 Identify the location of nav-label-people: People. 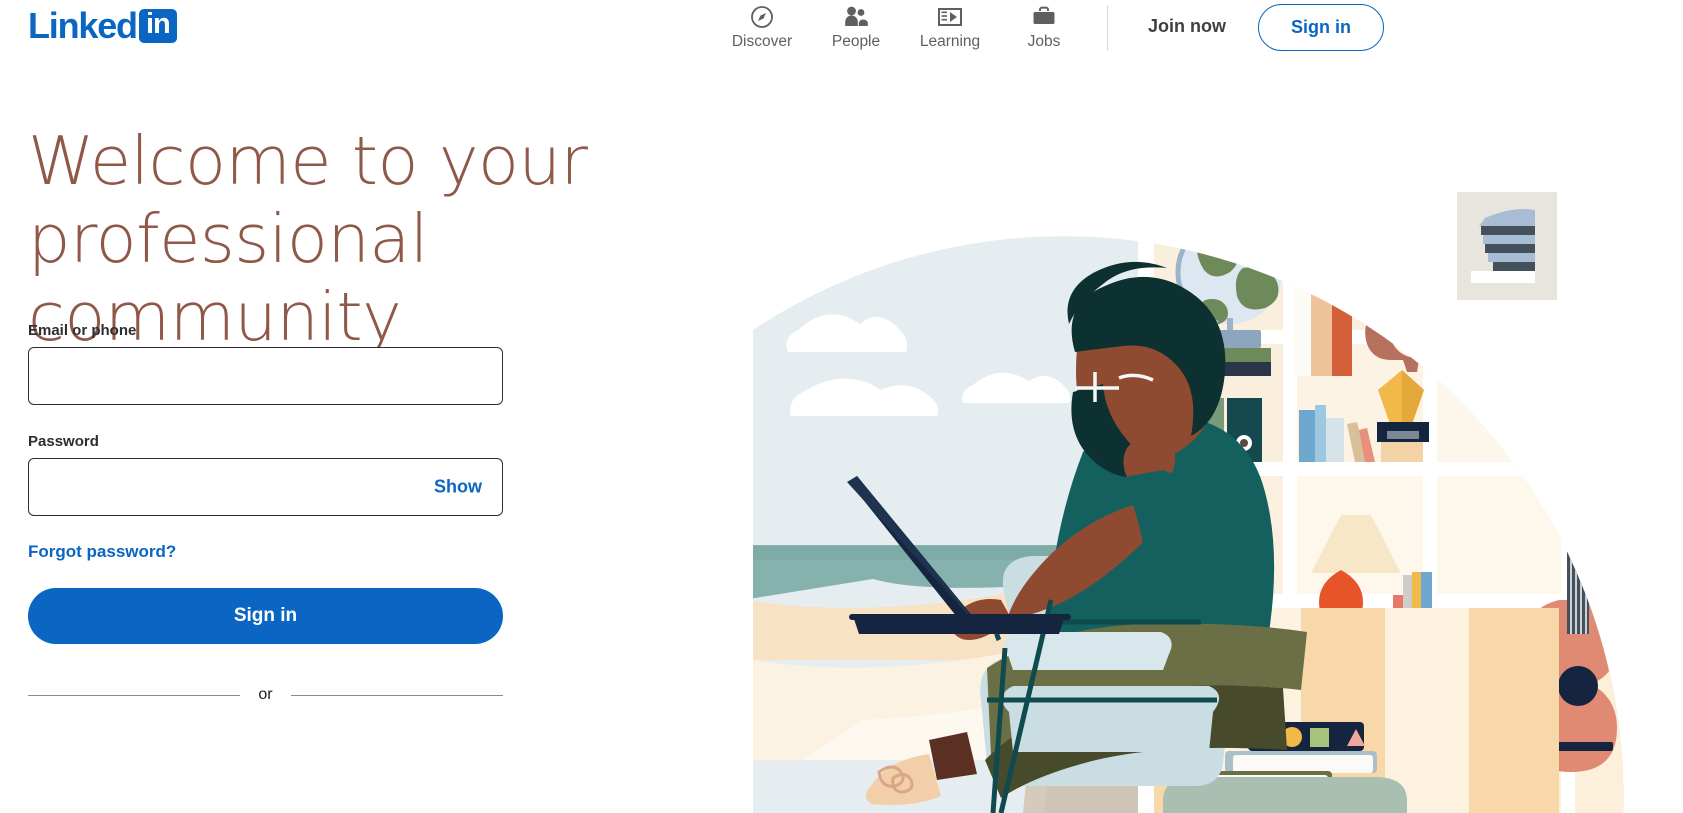
(856, 41).